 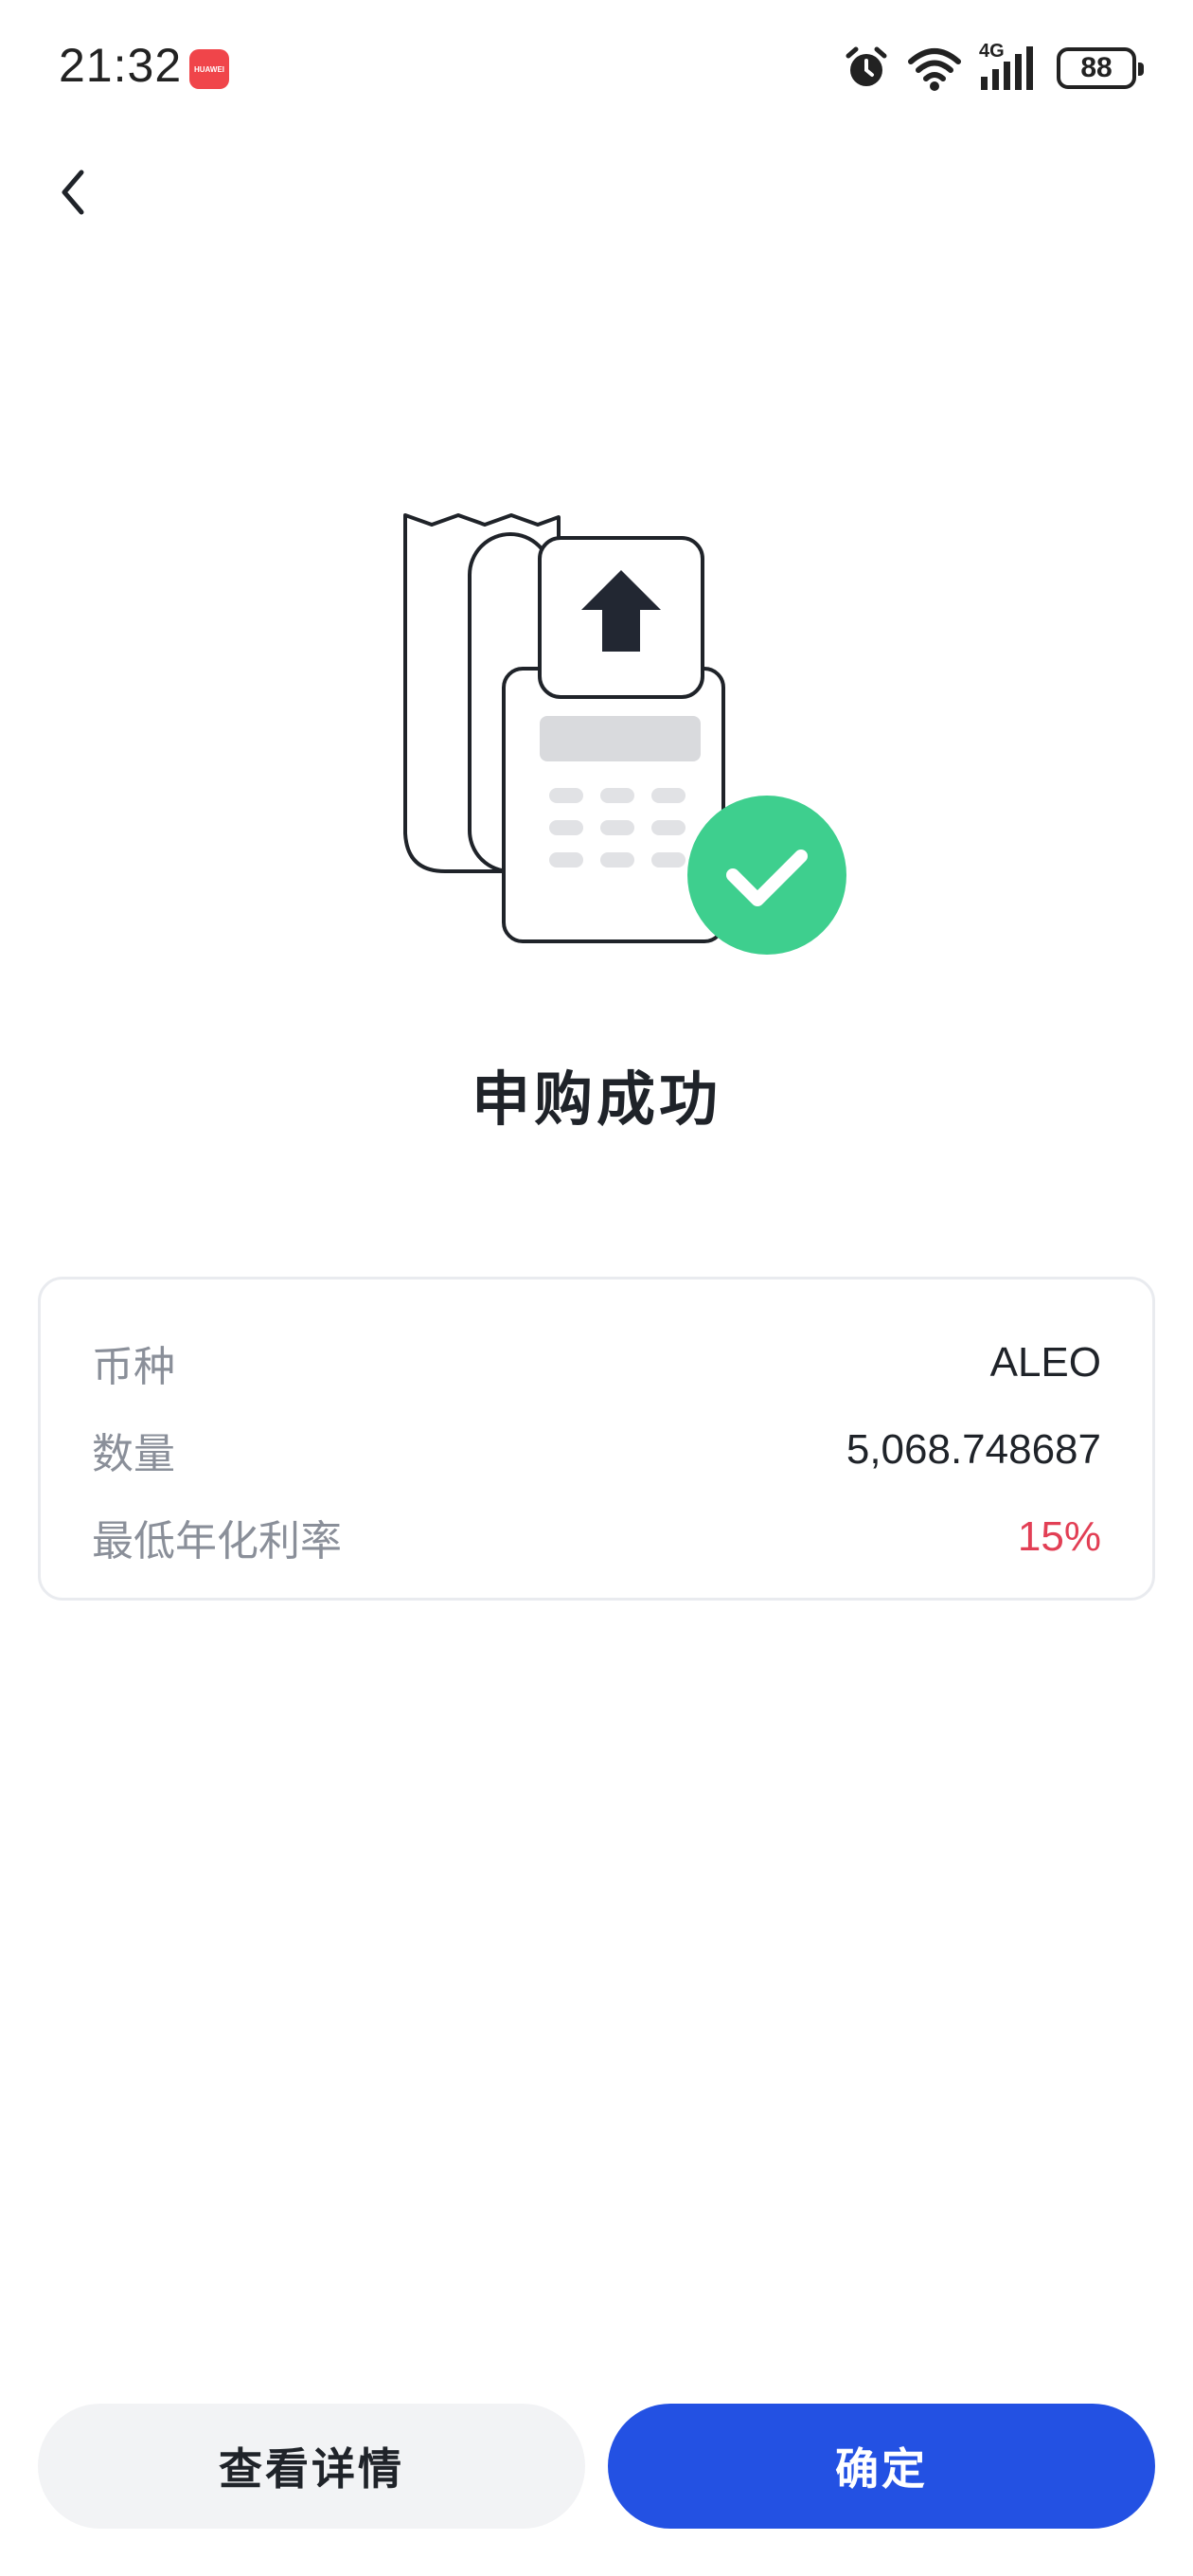 What do you see at coordinates (596, 71) in the screenshot?
I see `status-bar: 21:32 HUAWEI 4G 88` at bounding box center [596, 71].